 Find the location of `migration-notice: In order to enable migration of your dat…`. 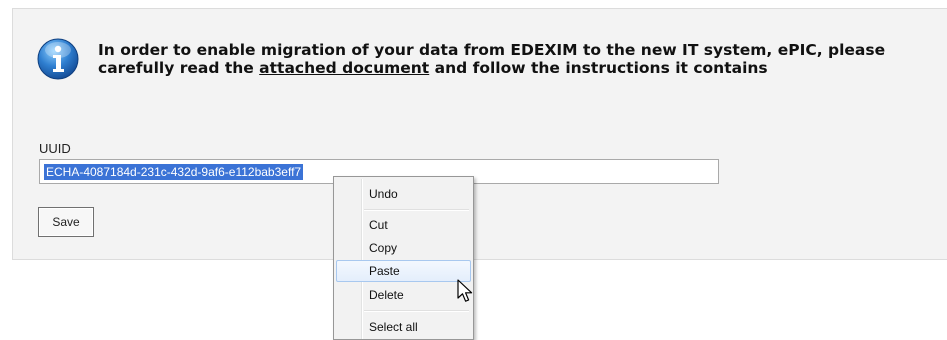

migration-notice: In order to enable migration of your dat… is located at coordinates (522, 59).